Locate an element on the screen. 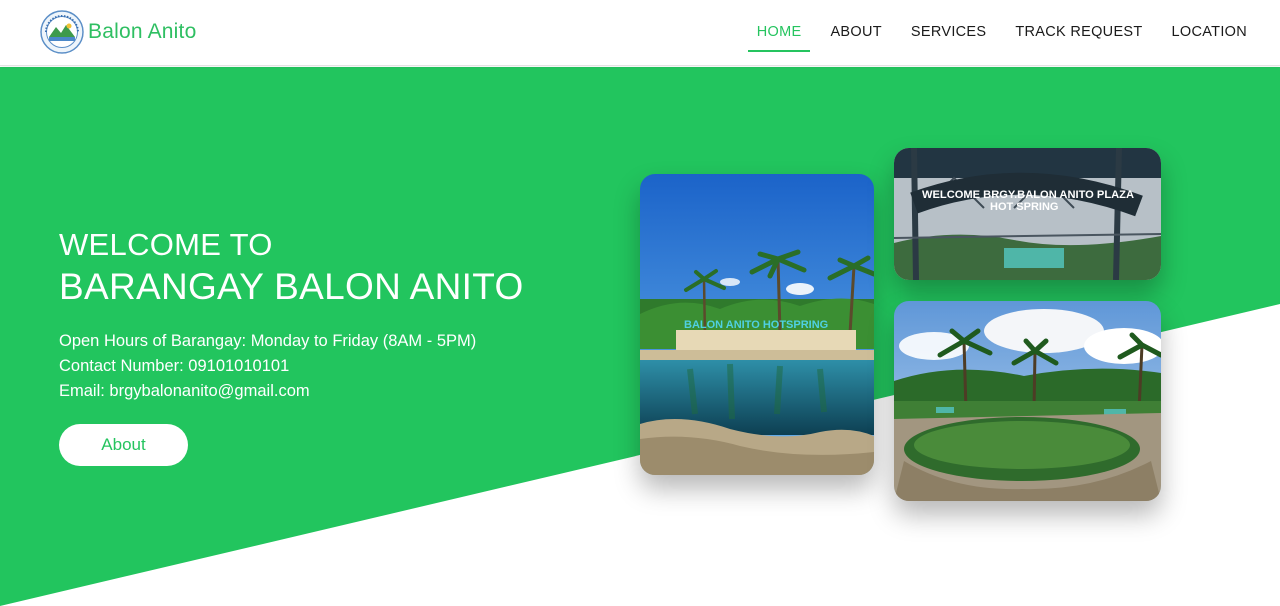  hotspring-photo: BALON ANITO HOTSPRING is located at coordinates (757, 324).